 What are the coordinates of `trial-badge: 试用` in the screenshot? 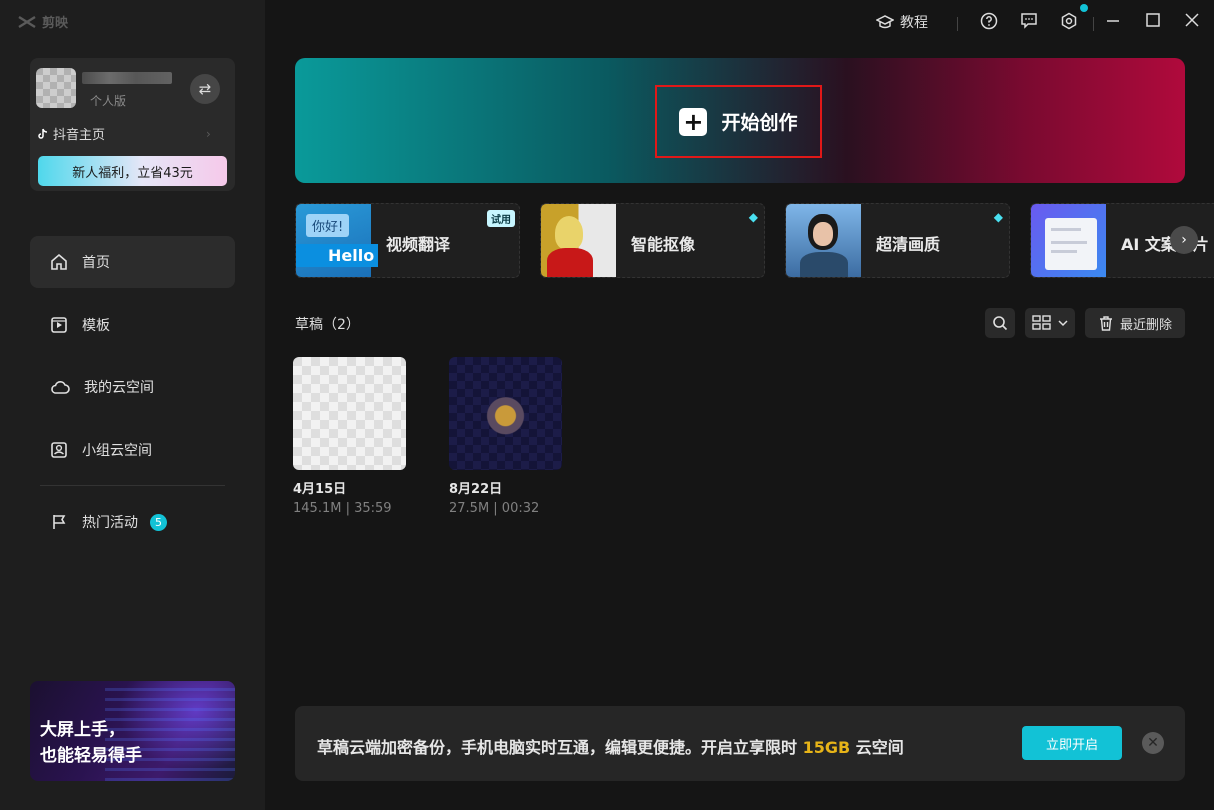 It's located at (501, 218).